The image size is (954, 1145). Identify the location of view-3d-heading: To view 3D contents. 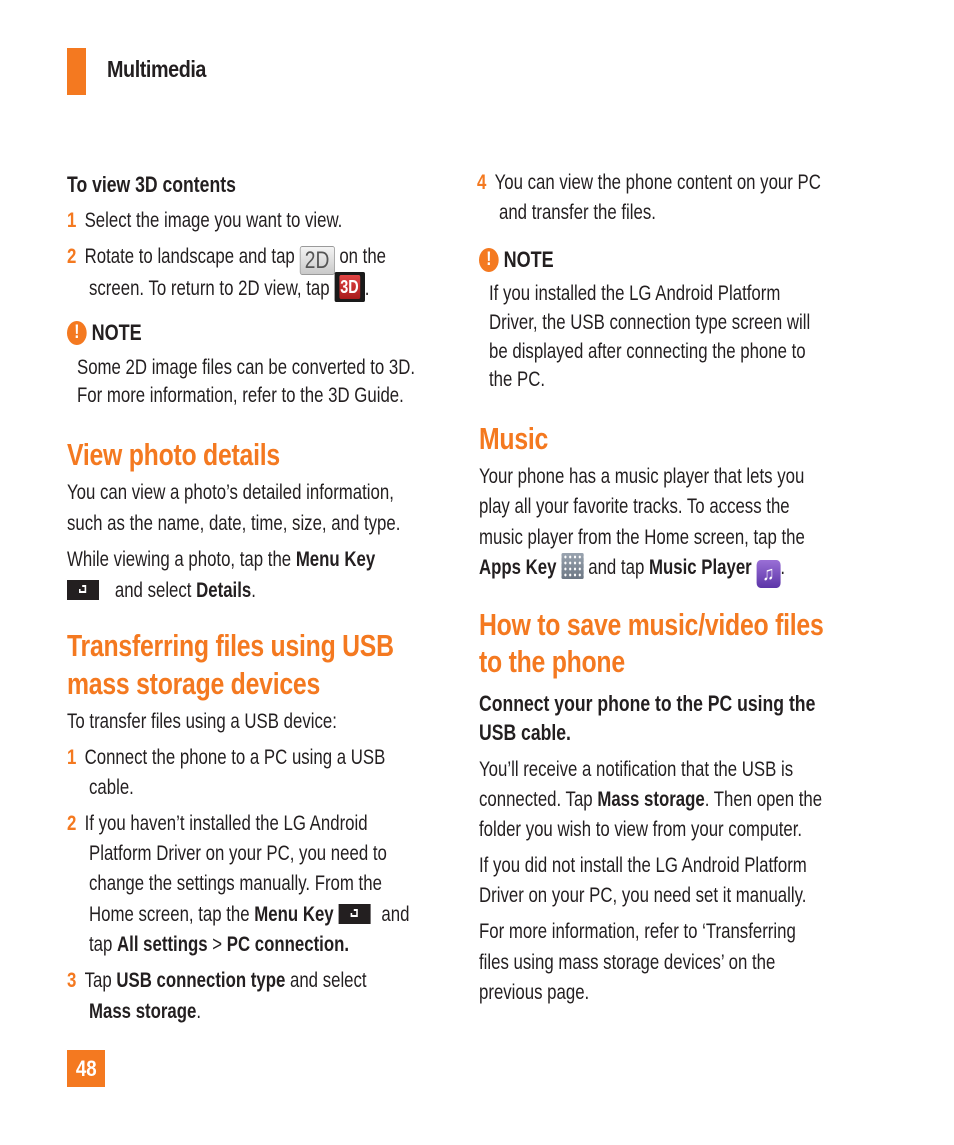
(151, 184).